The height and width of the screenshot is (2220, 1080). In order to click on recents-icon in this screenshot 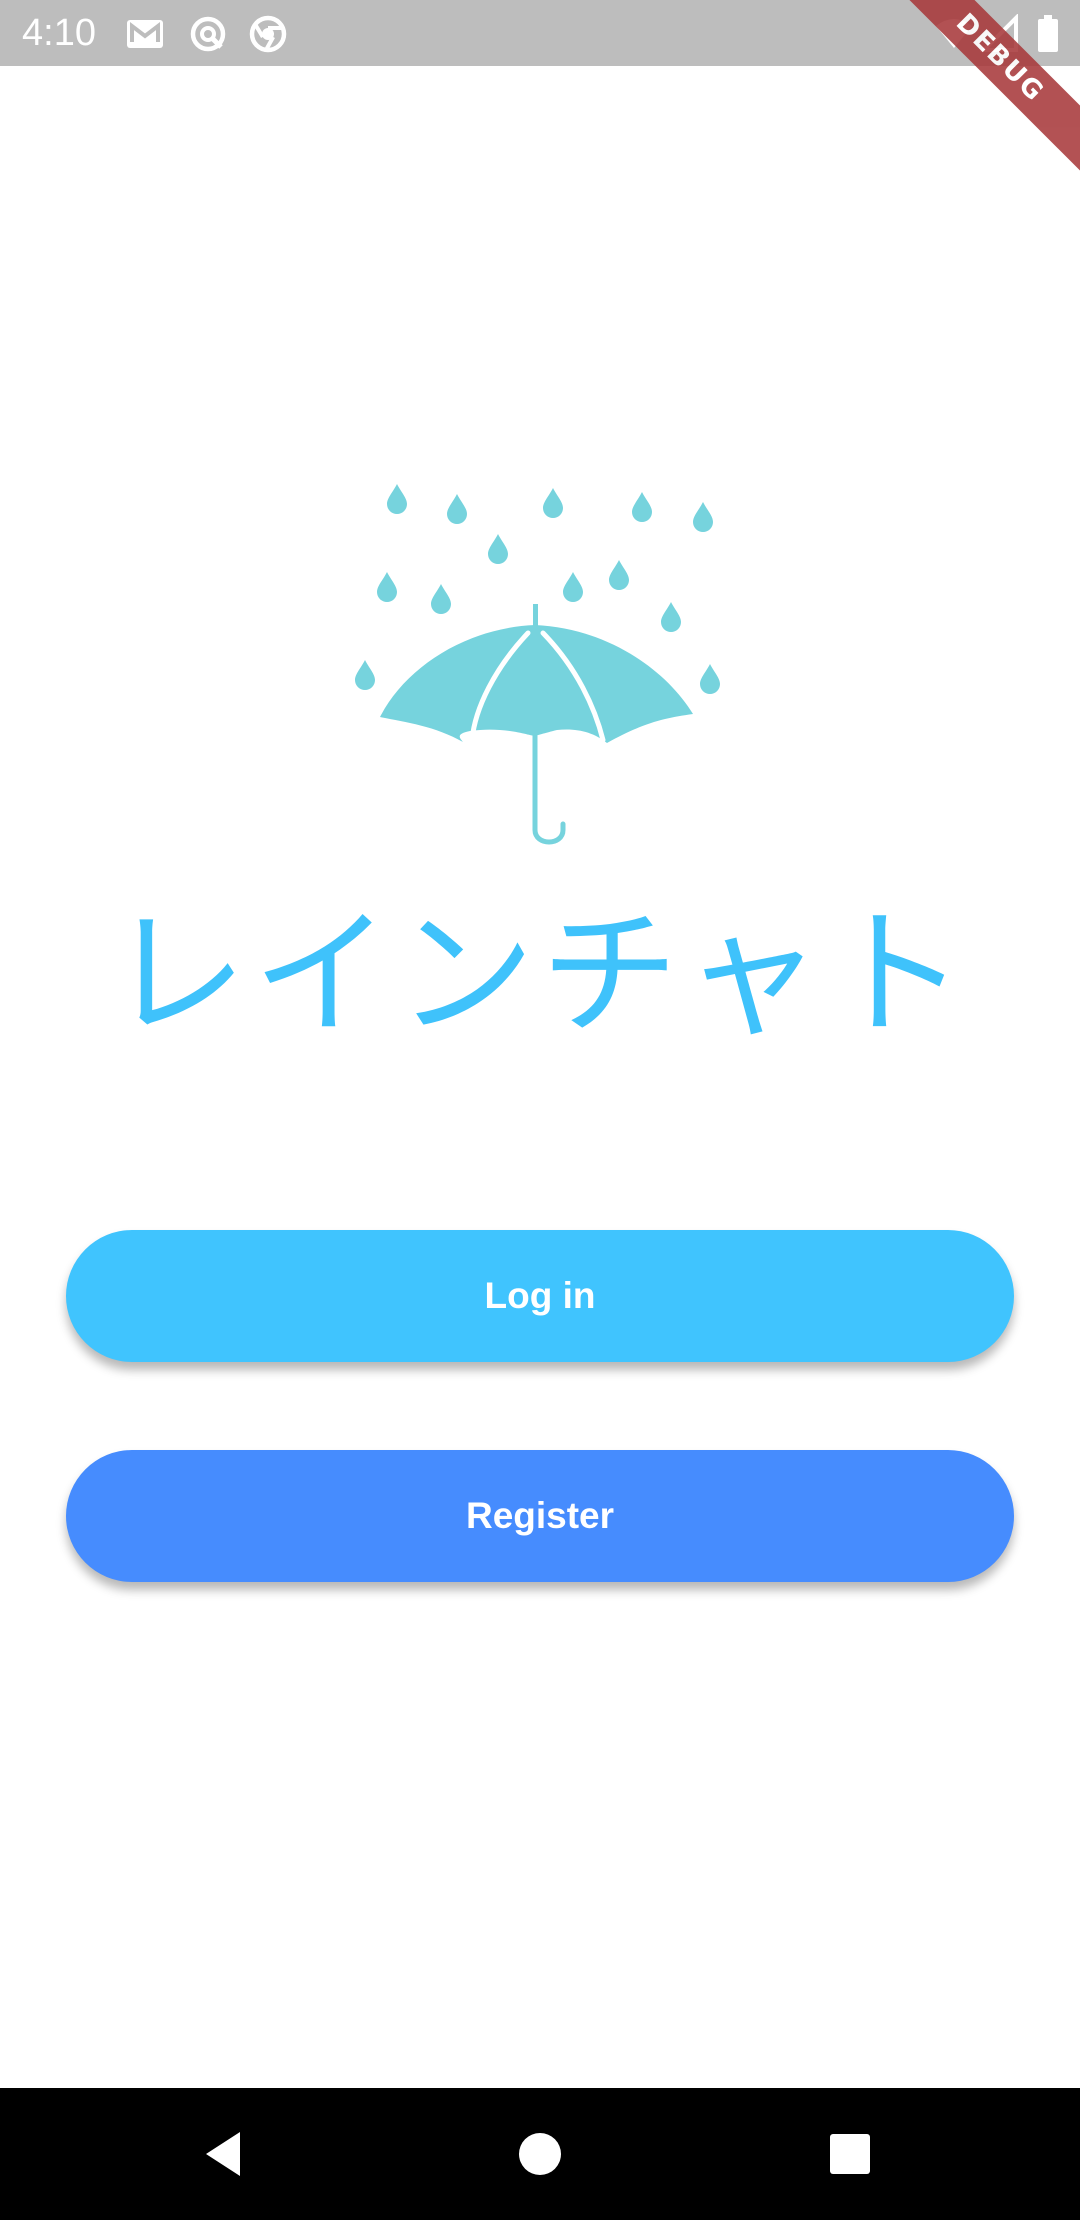, I will do `click(850, 2154)`.